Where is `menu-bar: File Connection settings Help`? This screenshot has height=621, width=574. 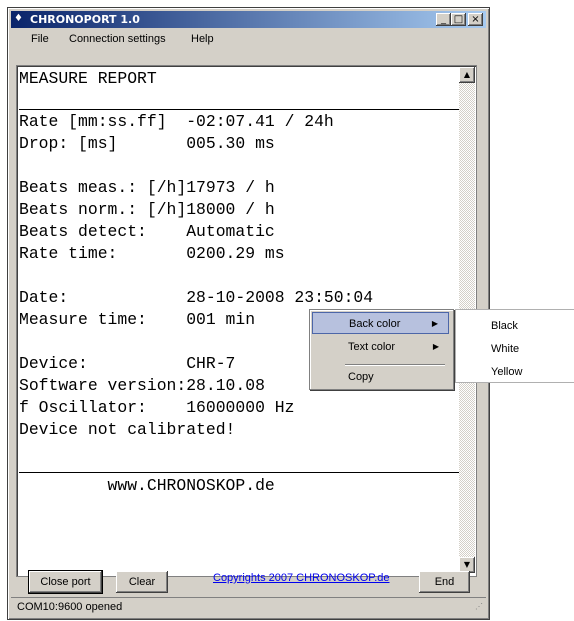
menu-bar: File Connection settings Help is located at coordinates (248, 39).